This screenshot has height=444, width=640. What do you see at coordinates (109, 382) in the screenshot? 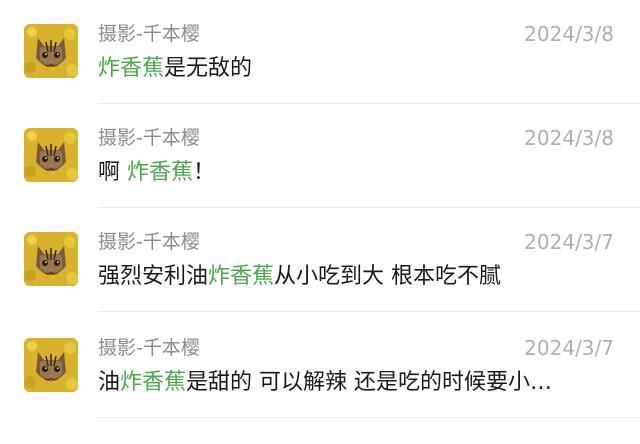
I see `comment-text-before: 油` at bounding box center [109, 382].